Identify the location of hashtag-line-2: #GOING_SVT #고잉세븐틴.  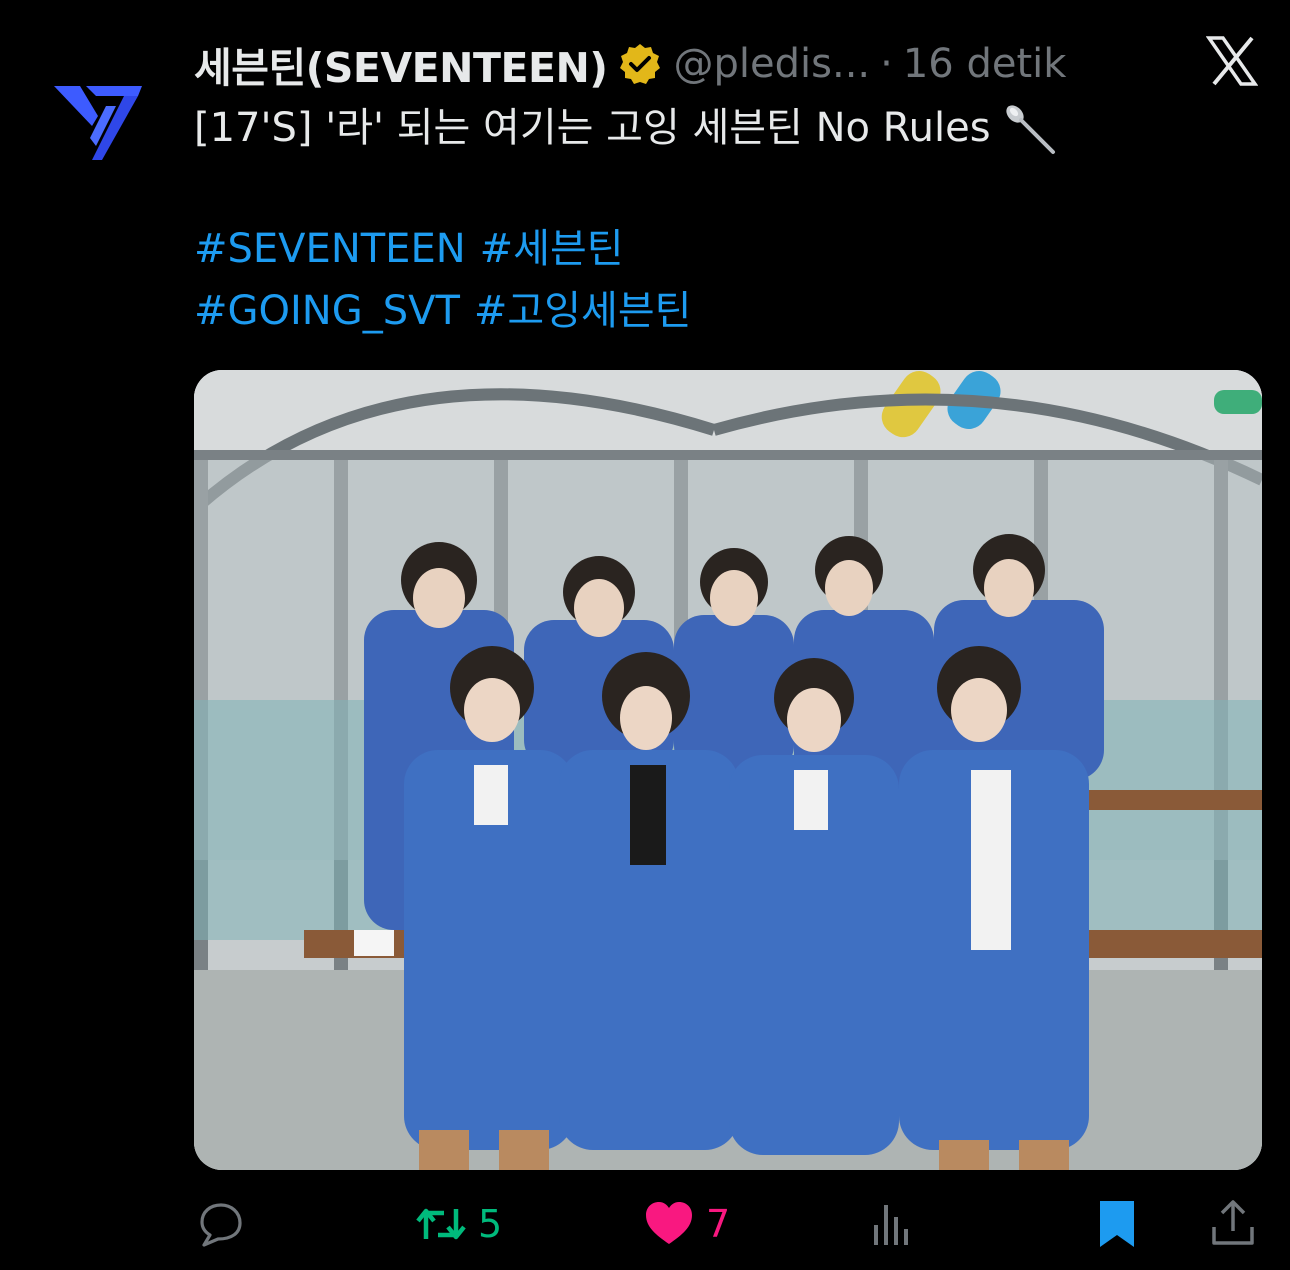
(449, 311).